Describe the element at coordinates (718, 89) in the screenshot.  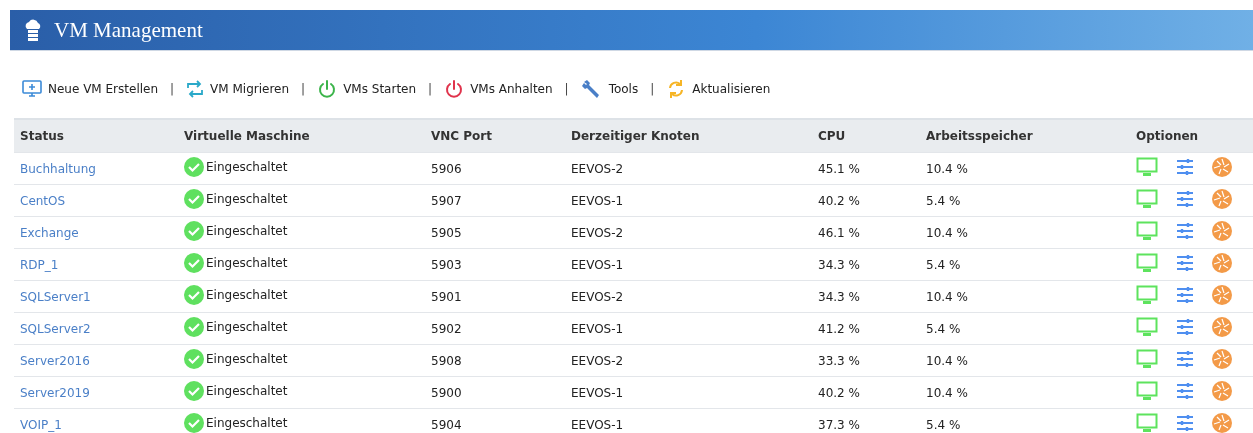
I see `refresh-button: Aktualisieren` at that location.